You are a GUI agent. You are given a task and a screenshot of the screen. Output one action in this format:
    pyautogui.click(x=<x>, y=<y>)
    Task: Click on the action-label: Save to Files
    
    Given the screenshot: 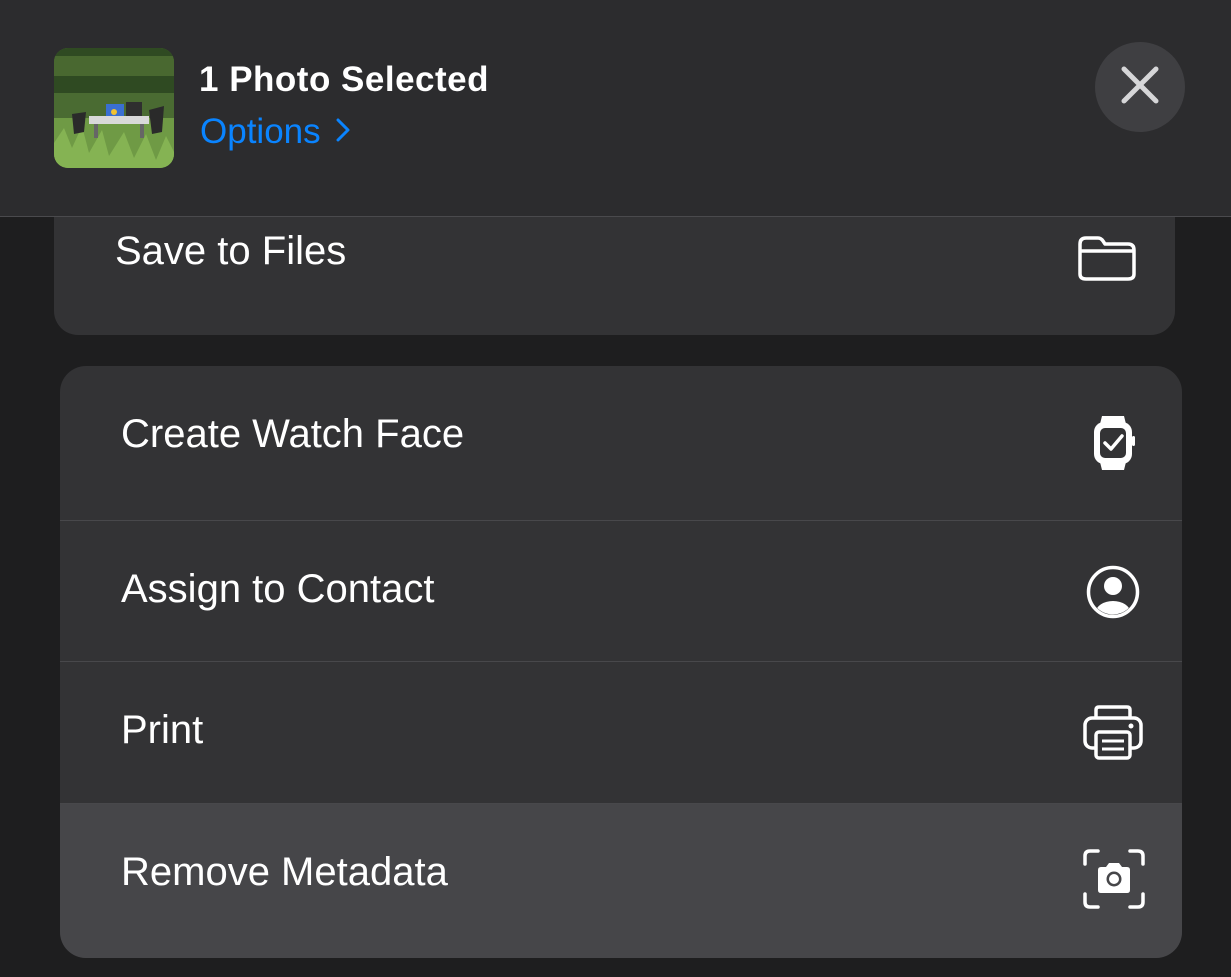 What is the action you would take?
    pyautogui.click(x=231, y=251)
    